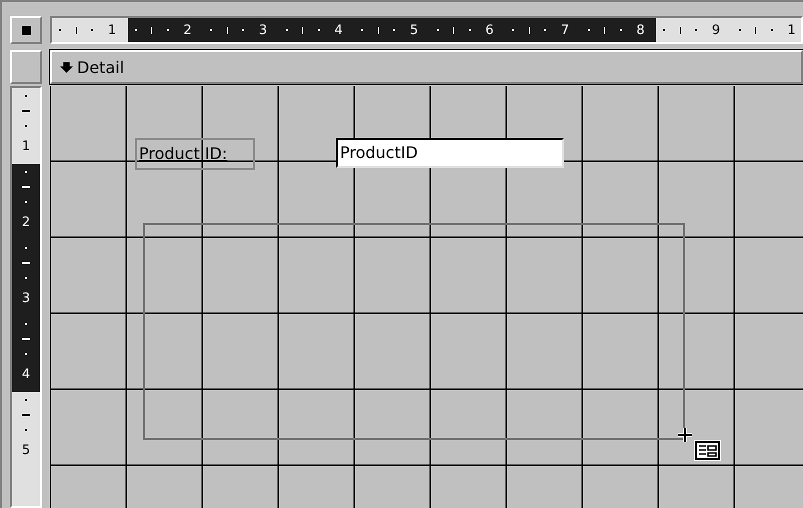 This screenshot has width=803, height=508. I want to click on ruler-number: 7, so click(565, 30).